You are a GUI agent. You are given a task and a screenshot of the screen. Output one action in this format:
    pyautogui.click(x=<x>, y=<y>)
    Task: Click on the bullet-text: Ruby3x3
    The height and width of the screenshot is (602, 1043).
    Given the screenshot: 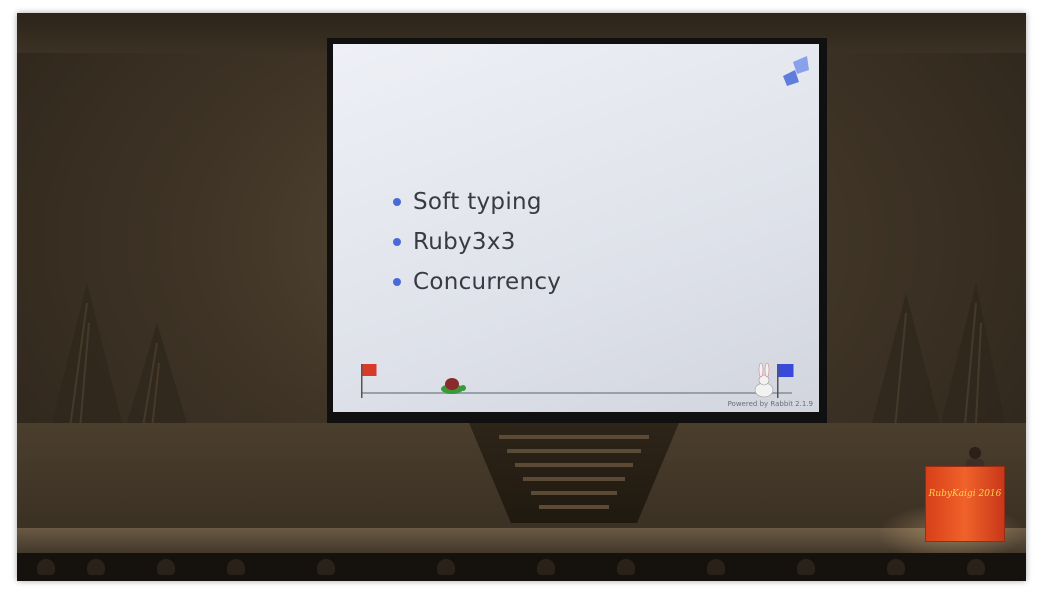 What is the action you would take?
    pyautogui.click(x=464, y=242)
    